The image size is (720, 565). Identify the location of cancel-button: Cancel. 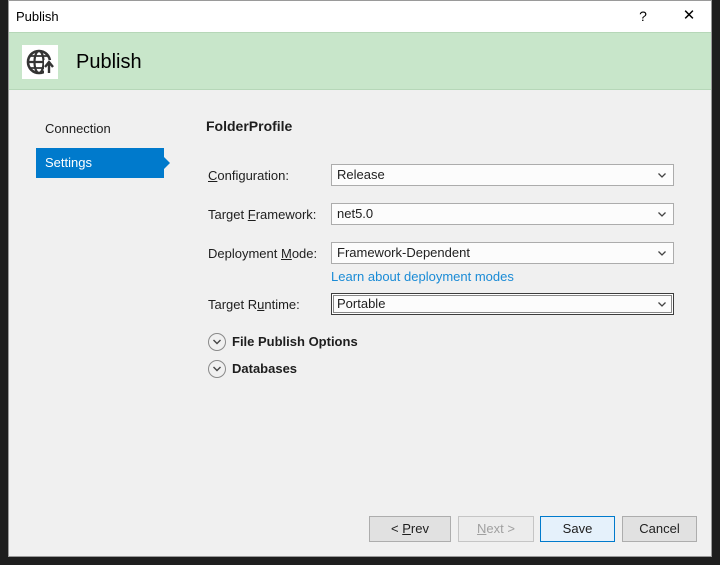
(659, 529).